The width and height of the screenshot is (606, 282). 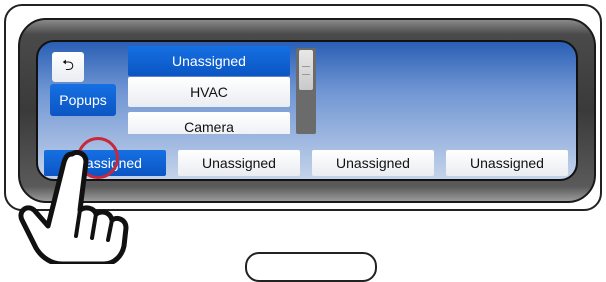 I want to click on pointing-hand-icon, so click(x=73, y=207).